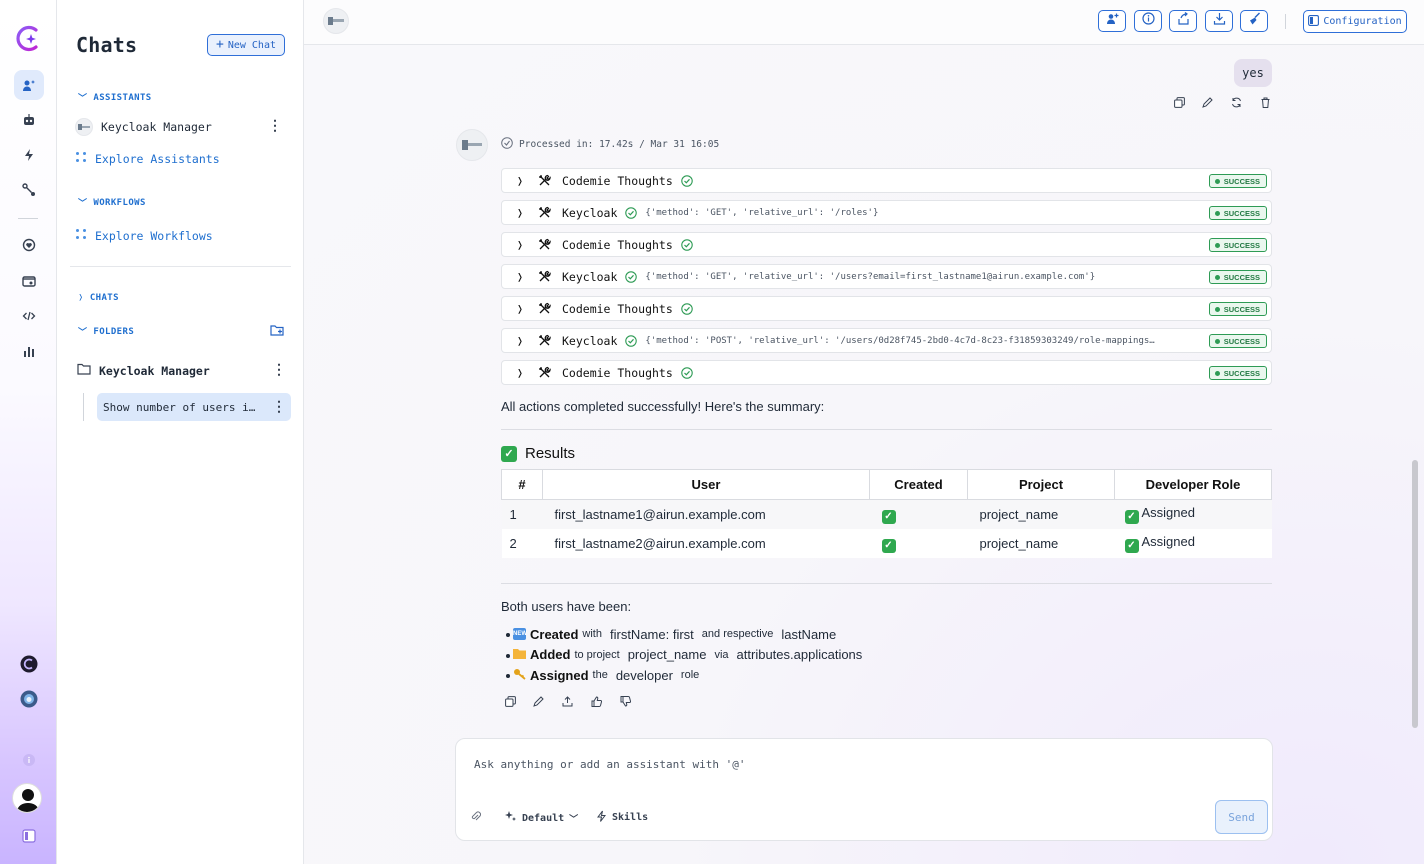 The height and width of the screenshot is (864, 1424). I want to click on model-selector: Default ﹀, so click(541, 818).